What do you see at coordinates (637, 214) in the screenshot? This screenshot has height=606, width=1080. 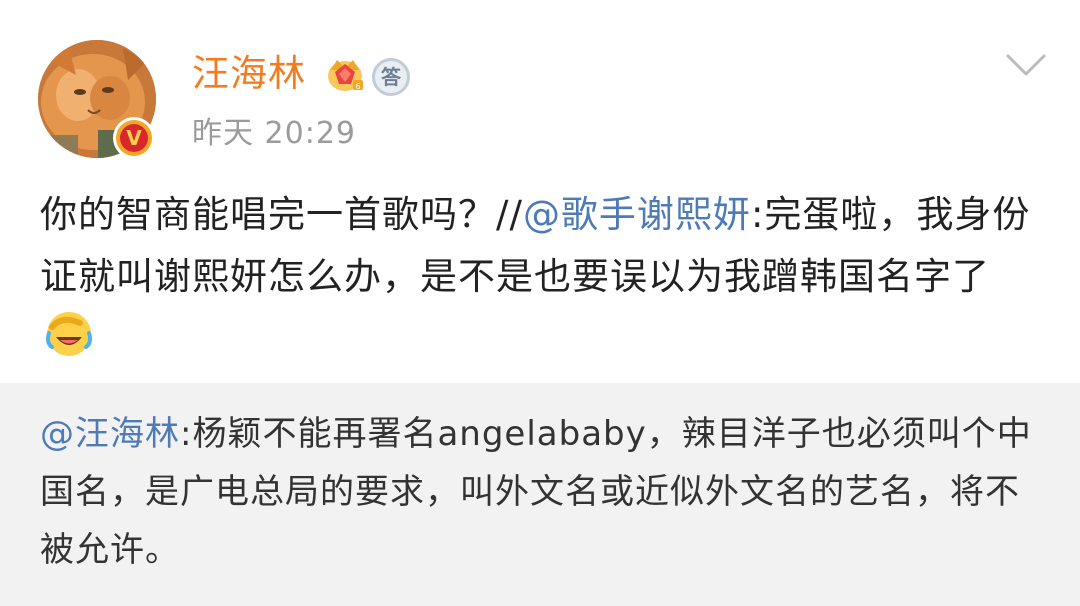 I see `mention-link: @歌手谢熙妍` at bounding box center [637, 214].